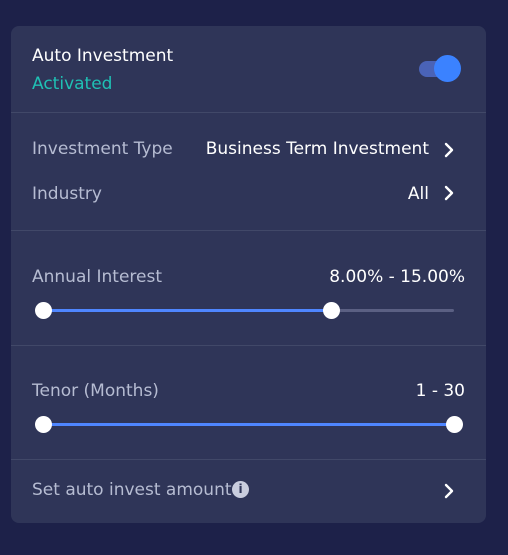 The height and width of the screenshot is (555, 508). I want to click on tenor-slider, so click(249, 425).